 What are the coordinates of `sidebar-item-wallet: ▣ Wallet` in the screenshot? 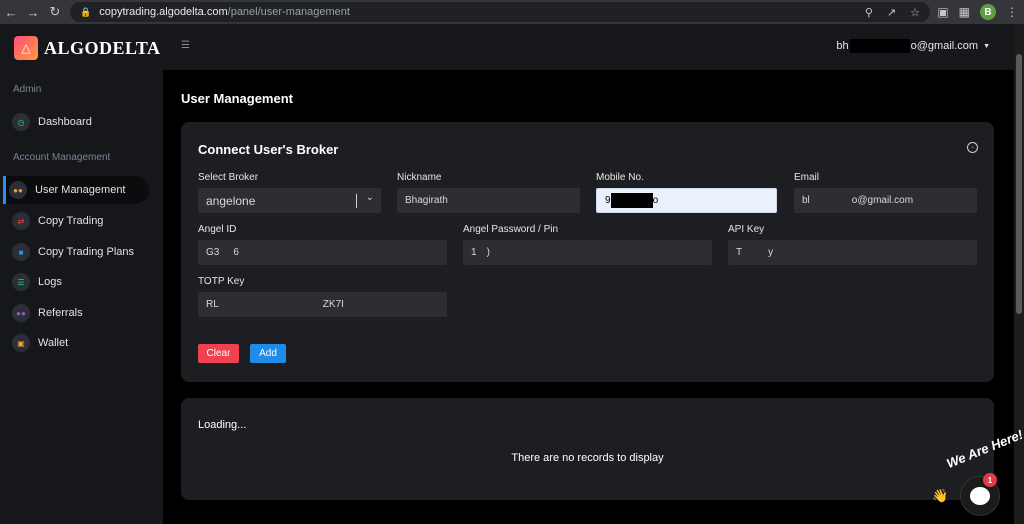 It's located at (77, 343).